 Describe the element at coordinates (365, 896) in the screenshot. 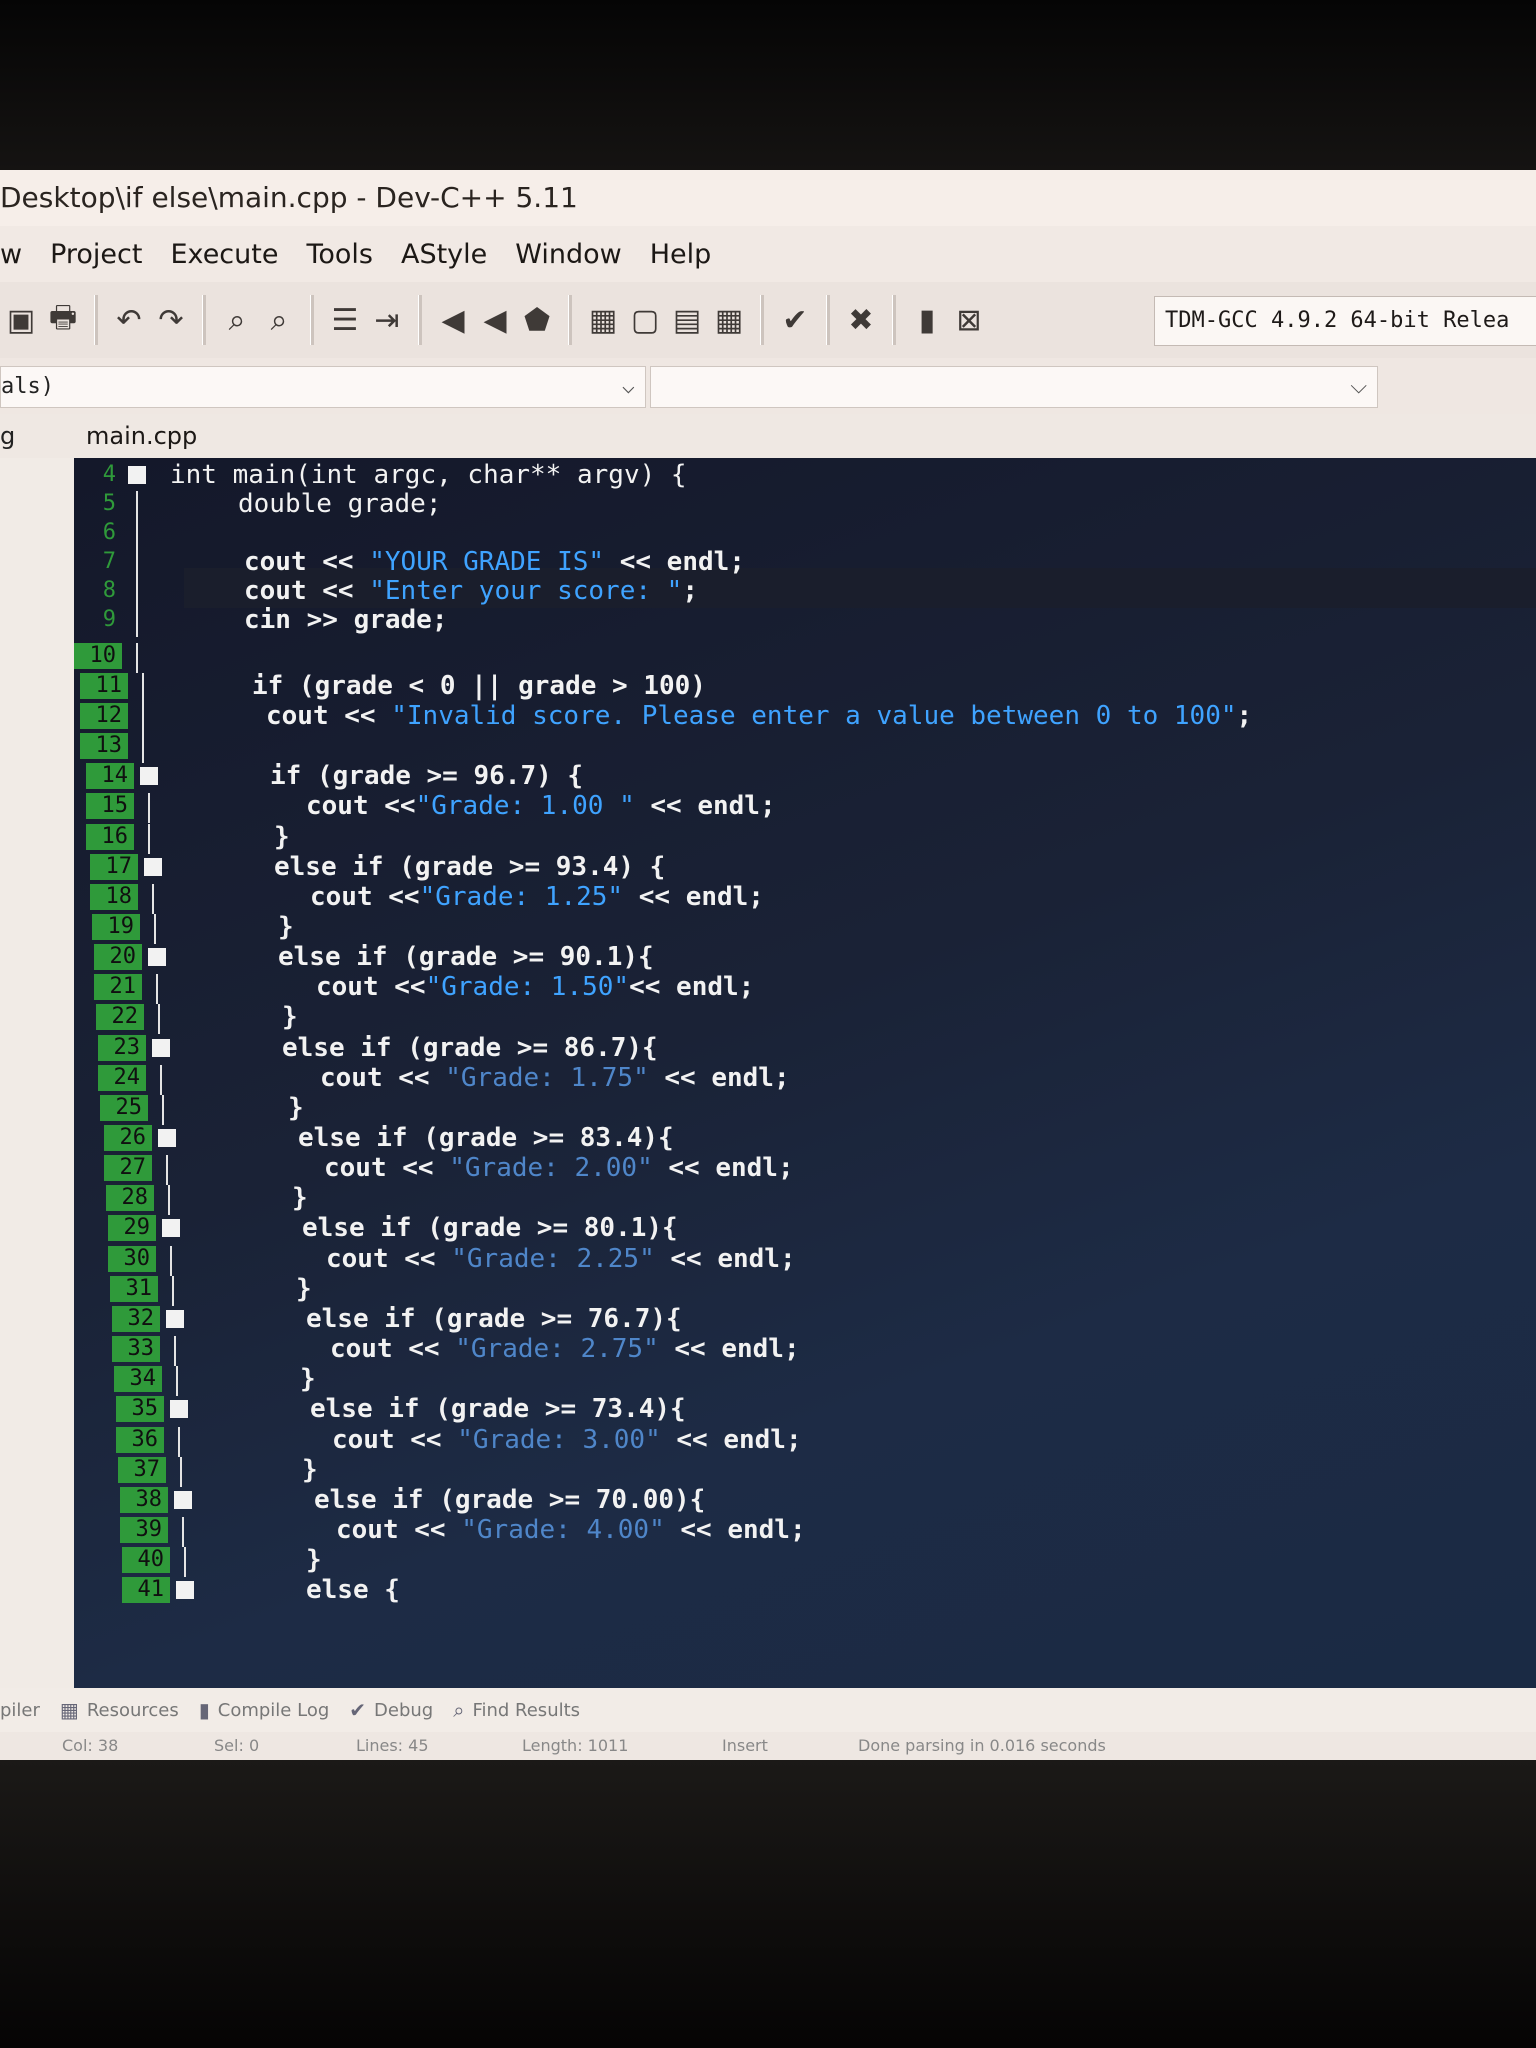

I see `code-token: cout <<` at that location.